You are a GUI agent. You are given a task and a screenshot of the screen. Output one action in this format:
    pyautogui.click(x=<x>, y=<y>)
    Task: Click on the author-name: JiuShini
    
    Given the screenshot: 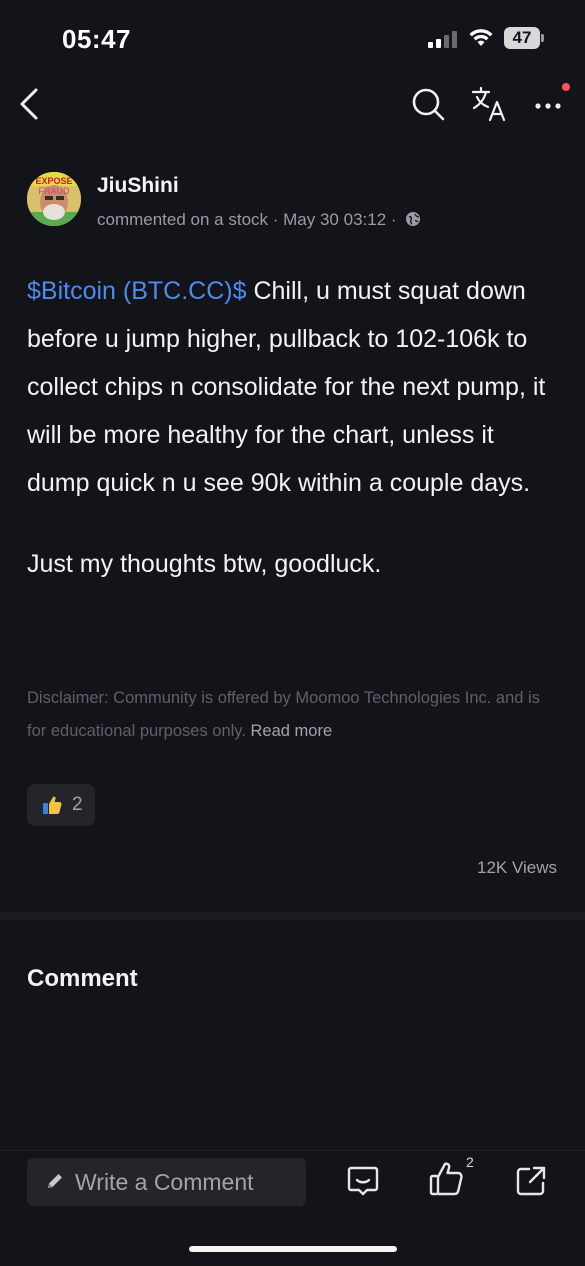 What is the action you would take?
    pyautogui.click(x=138, y=186)
    